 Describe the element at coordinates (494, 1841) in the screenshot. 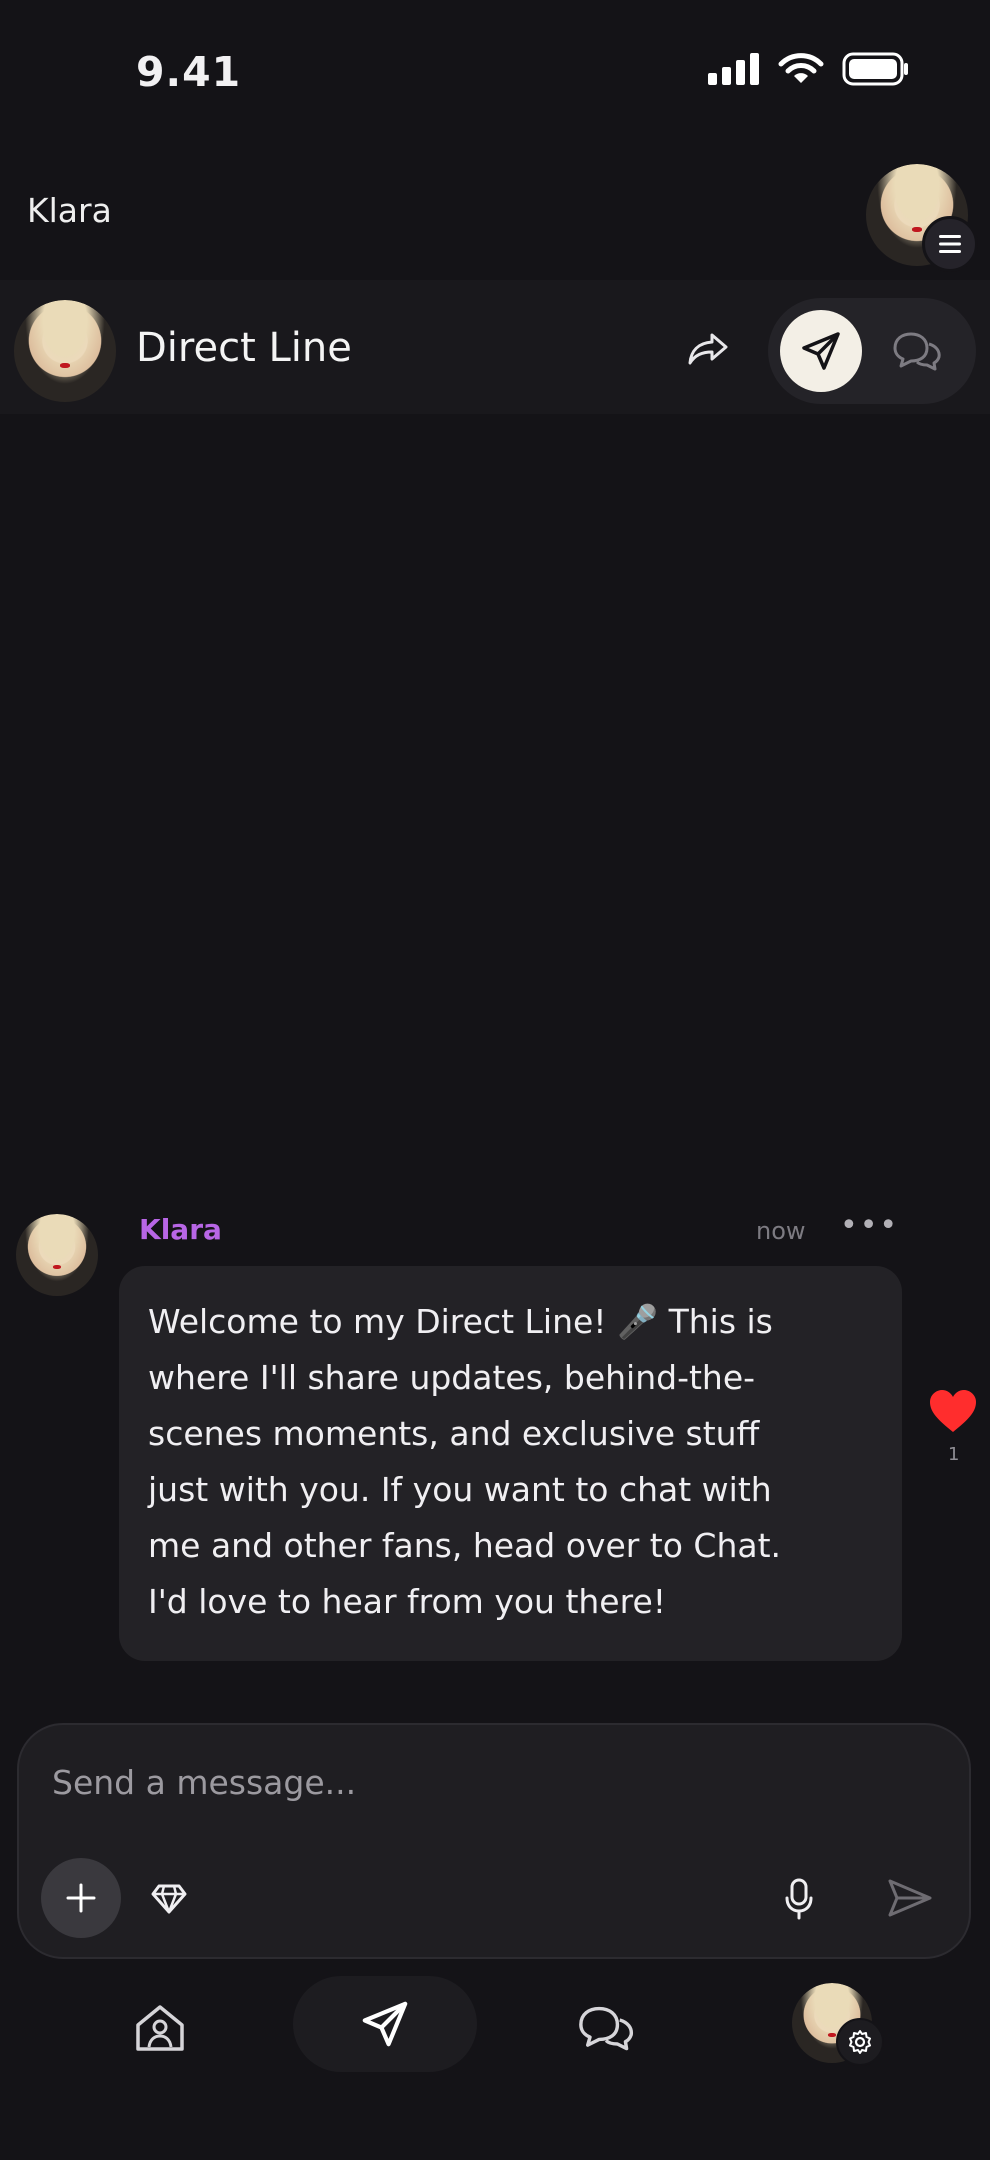

I see `composer` at that location.